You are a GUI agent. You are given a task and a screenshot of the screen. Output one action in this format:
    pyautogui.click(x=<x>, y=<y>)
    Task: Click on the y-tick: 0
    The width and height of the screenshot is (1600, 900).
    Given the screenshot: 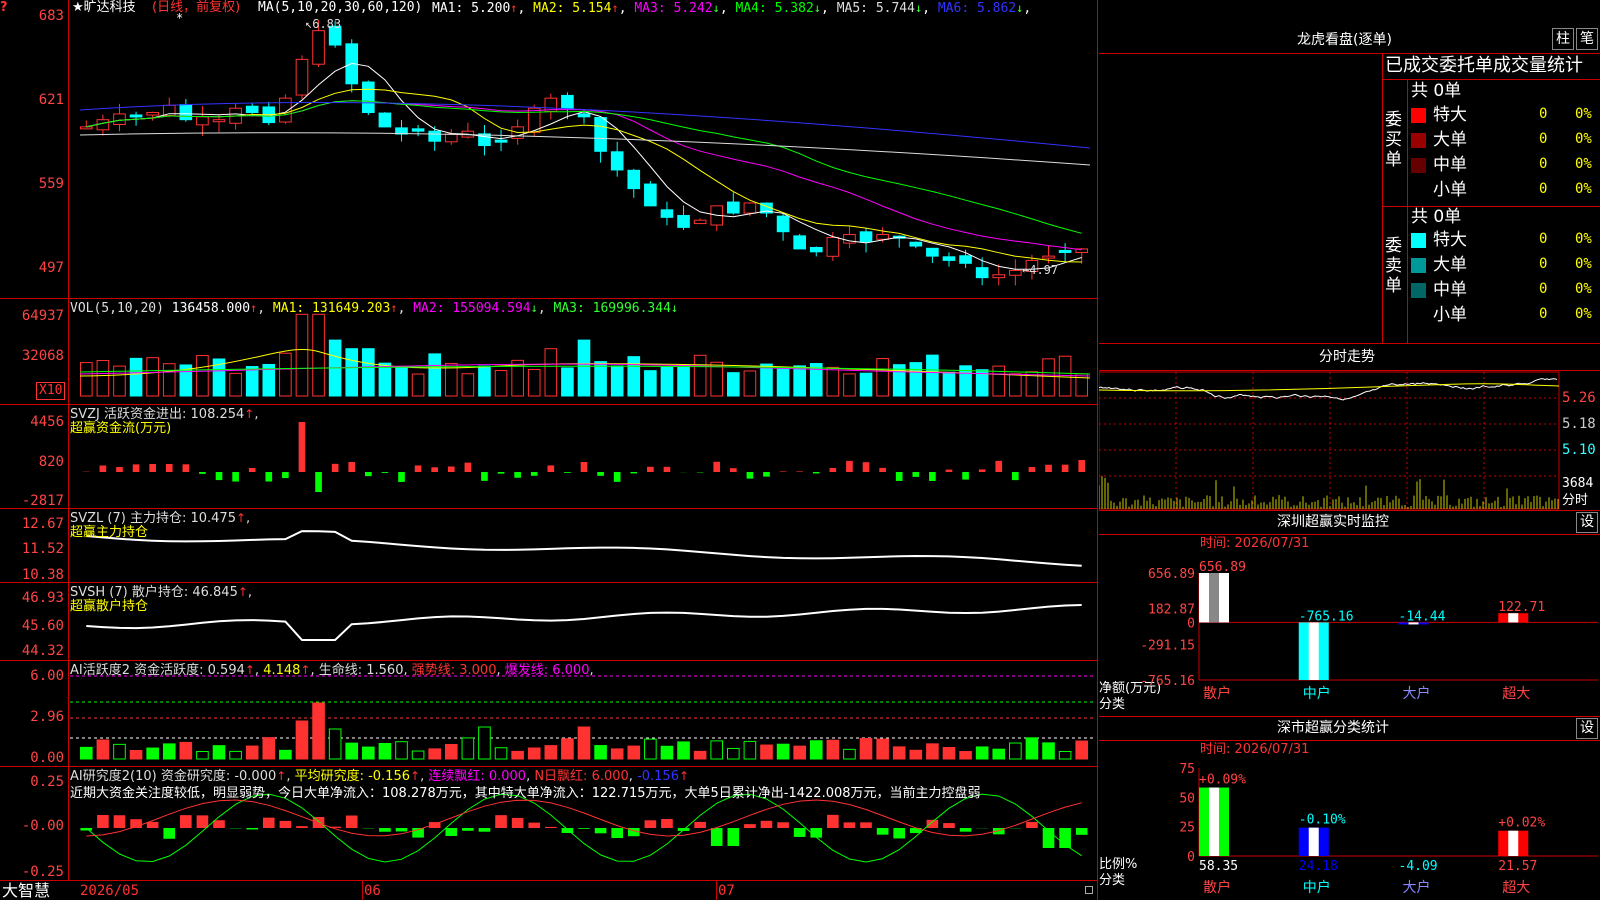 What is the action you would take?
    pyautogui.click(x=1191, y=857)
    